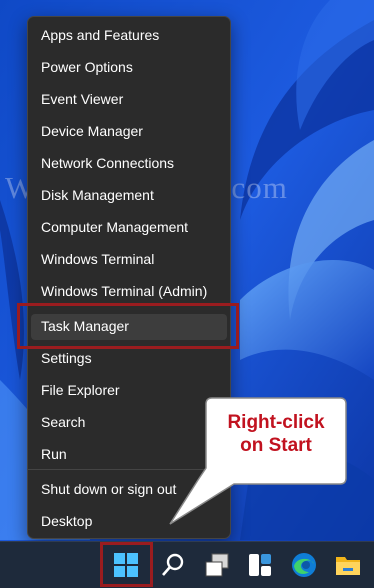 This screenshot has height=588, width=374. What do you see at coordinates (97, 259) in the screenshot?
I see `menu-item-windows-terminal: Windows Terminal` at bounding box center [97, 259].